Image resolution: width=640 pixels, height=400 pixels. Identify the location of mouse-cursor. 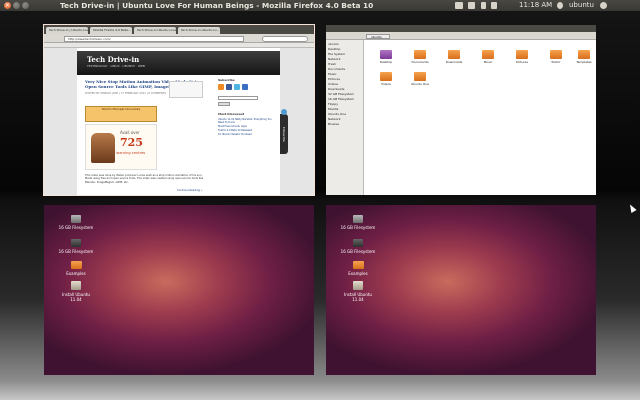
(632, 208).